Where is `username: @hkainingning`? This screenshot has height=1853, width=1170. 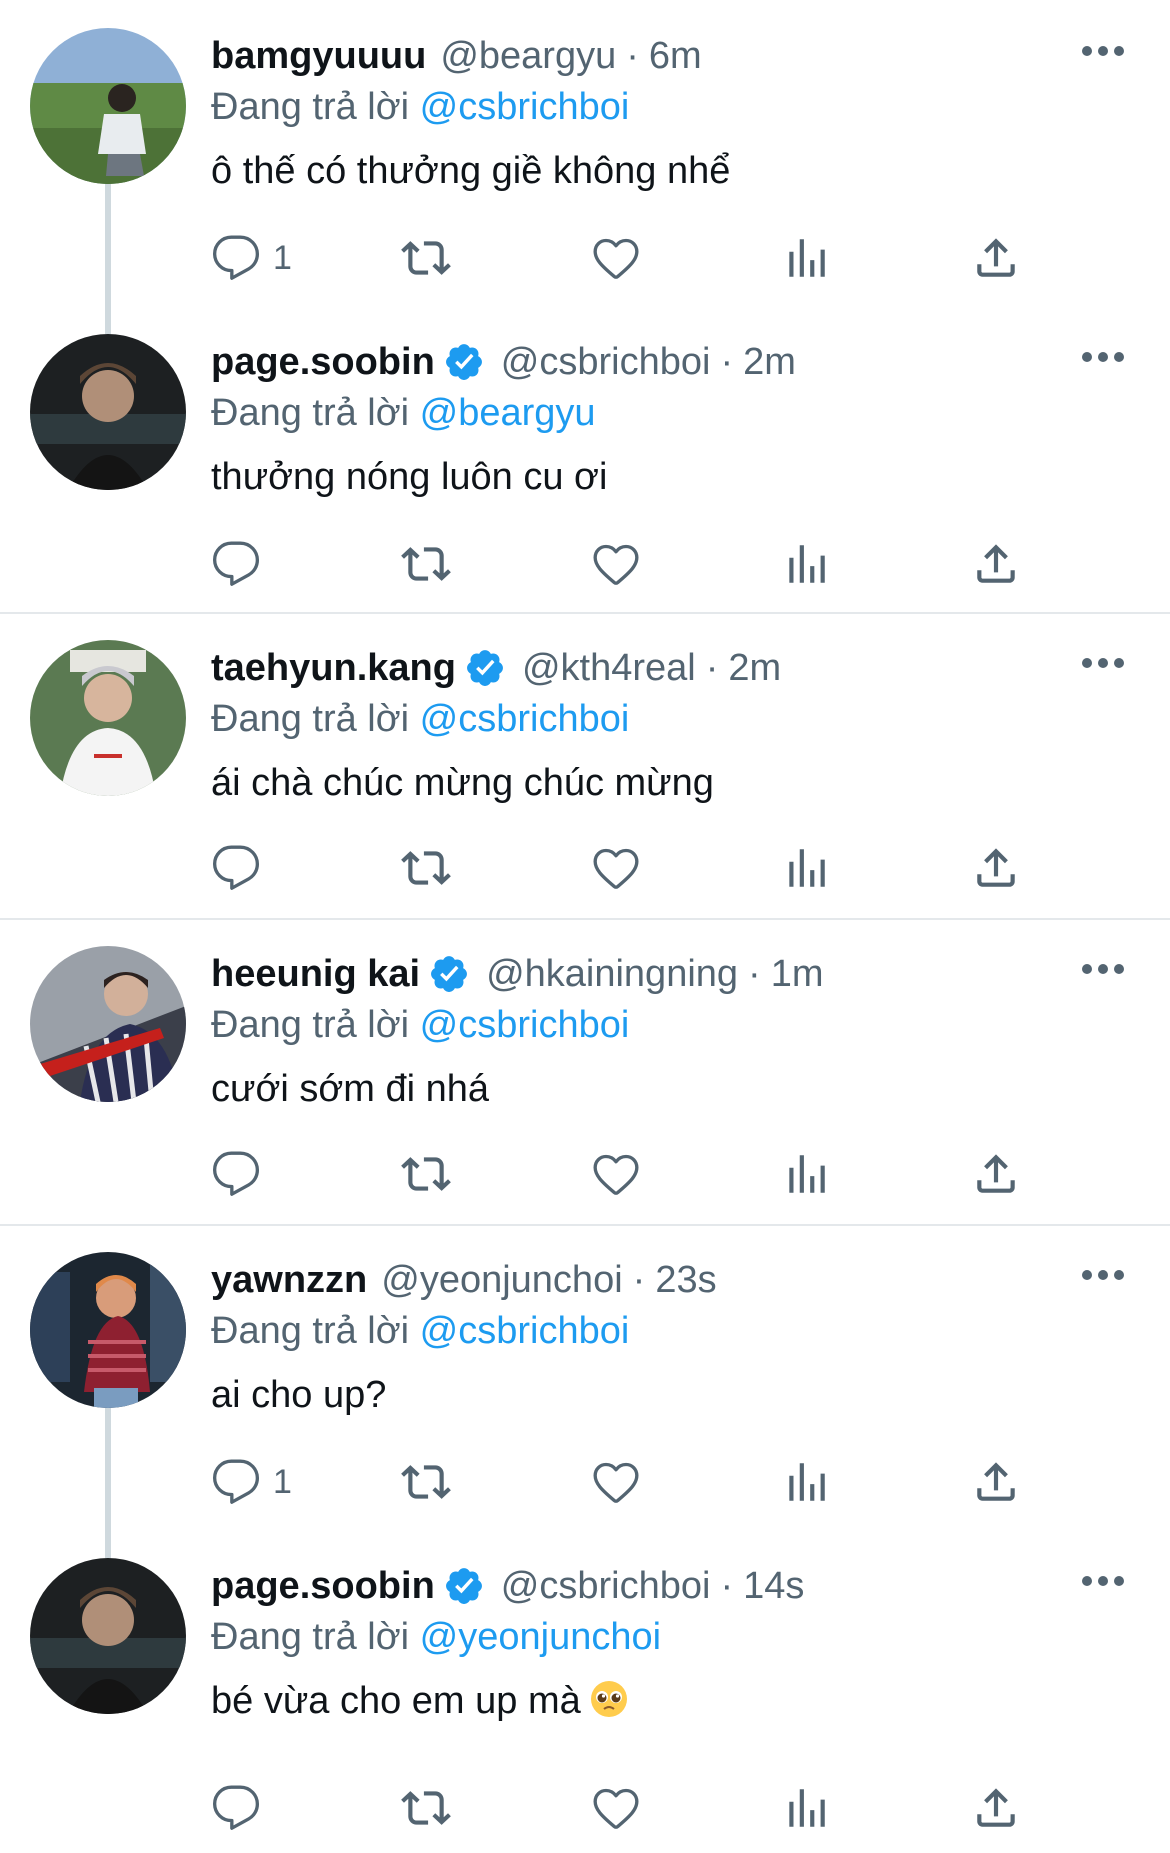 username: @hkainingning is located at coordinates (612, 974).